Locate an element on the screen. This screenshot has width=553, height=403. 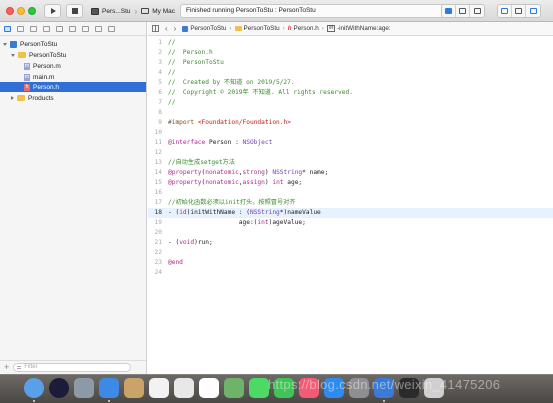
tree-item-group: PersonToStu is located at coordinates (73, 55).